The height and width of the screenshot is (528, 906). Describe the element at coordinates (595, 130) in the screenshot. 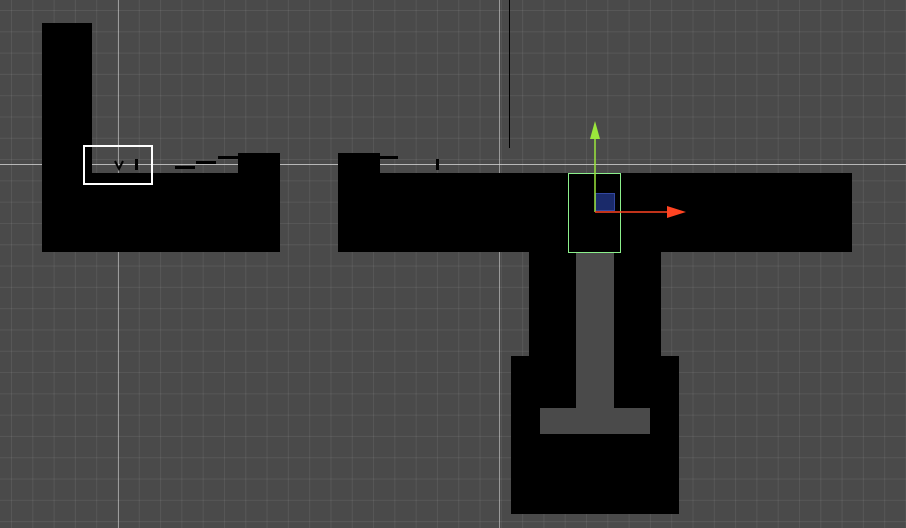

I see `y-axis-arrow-icon` at that location.